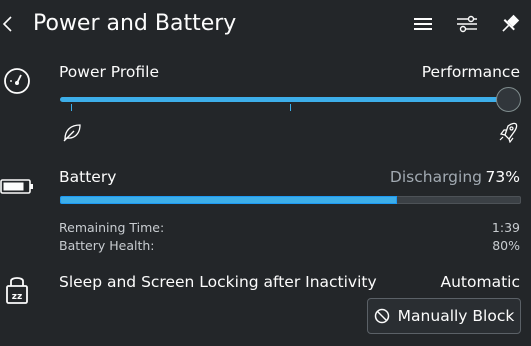 Image resolution: width=531 pixels, height=346 pixels. I want to click on back-button, so click(9, 24).